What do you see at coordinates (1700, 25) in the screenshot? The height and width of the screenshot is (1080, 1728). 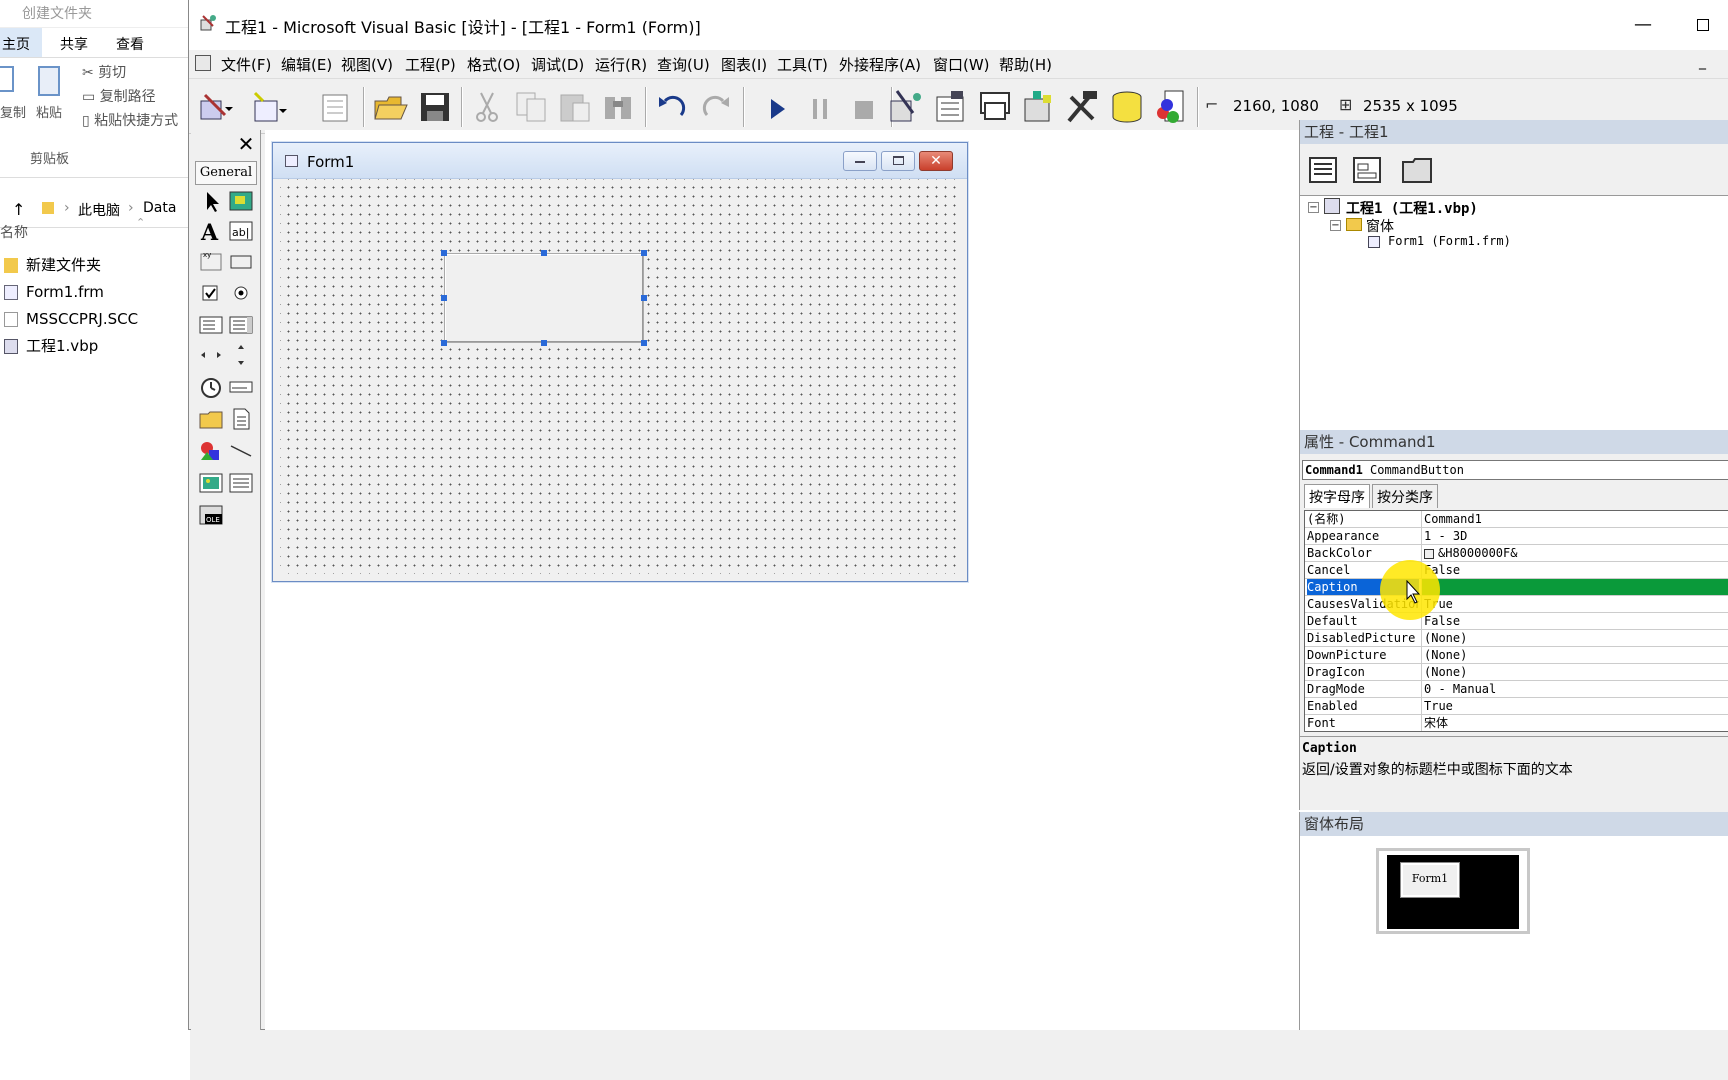 I see `maximize-button` at bounding box center [1700, 25].